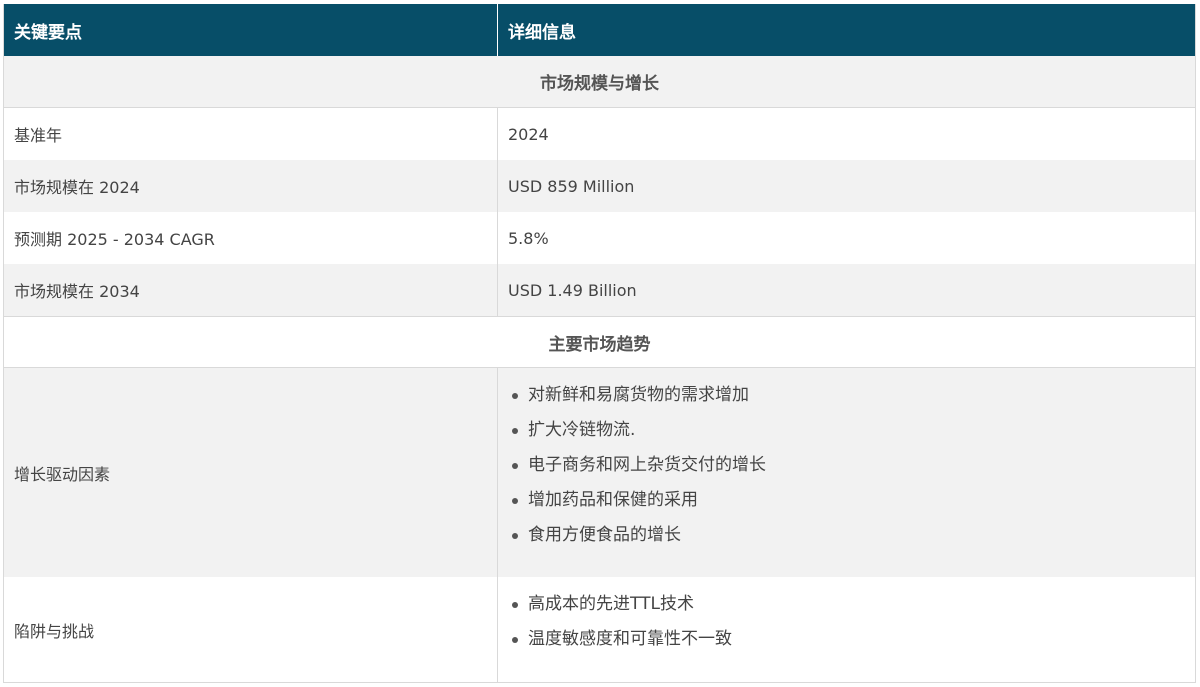  Describe the element at coordinates (599, 82) in the screenshot. I see `section-market-size: 市场规模与增长` at that location.